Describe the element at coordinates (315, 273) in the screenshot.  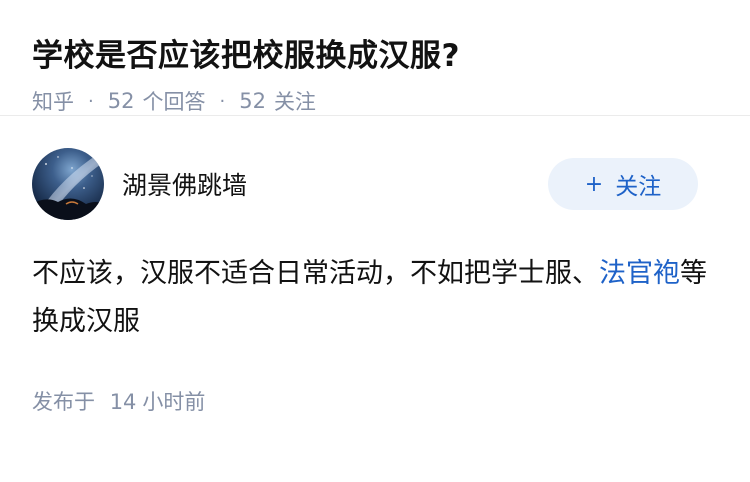
I see `answer-text: 不应该，汉服不适合日常活动，不如把学士服、` at that location.